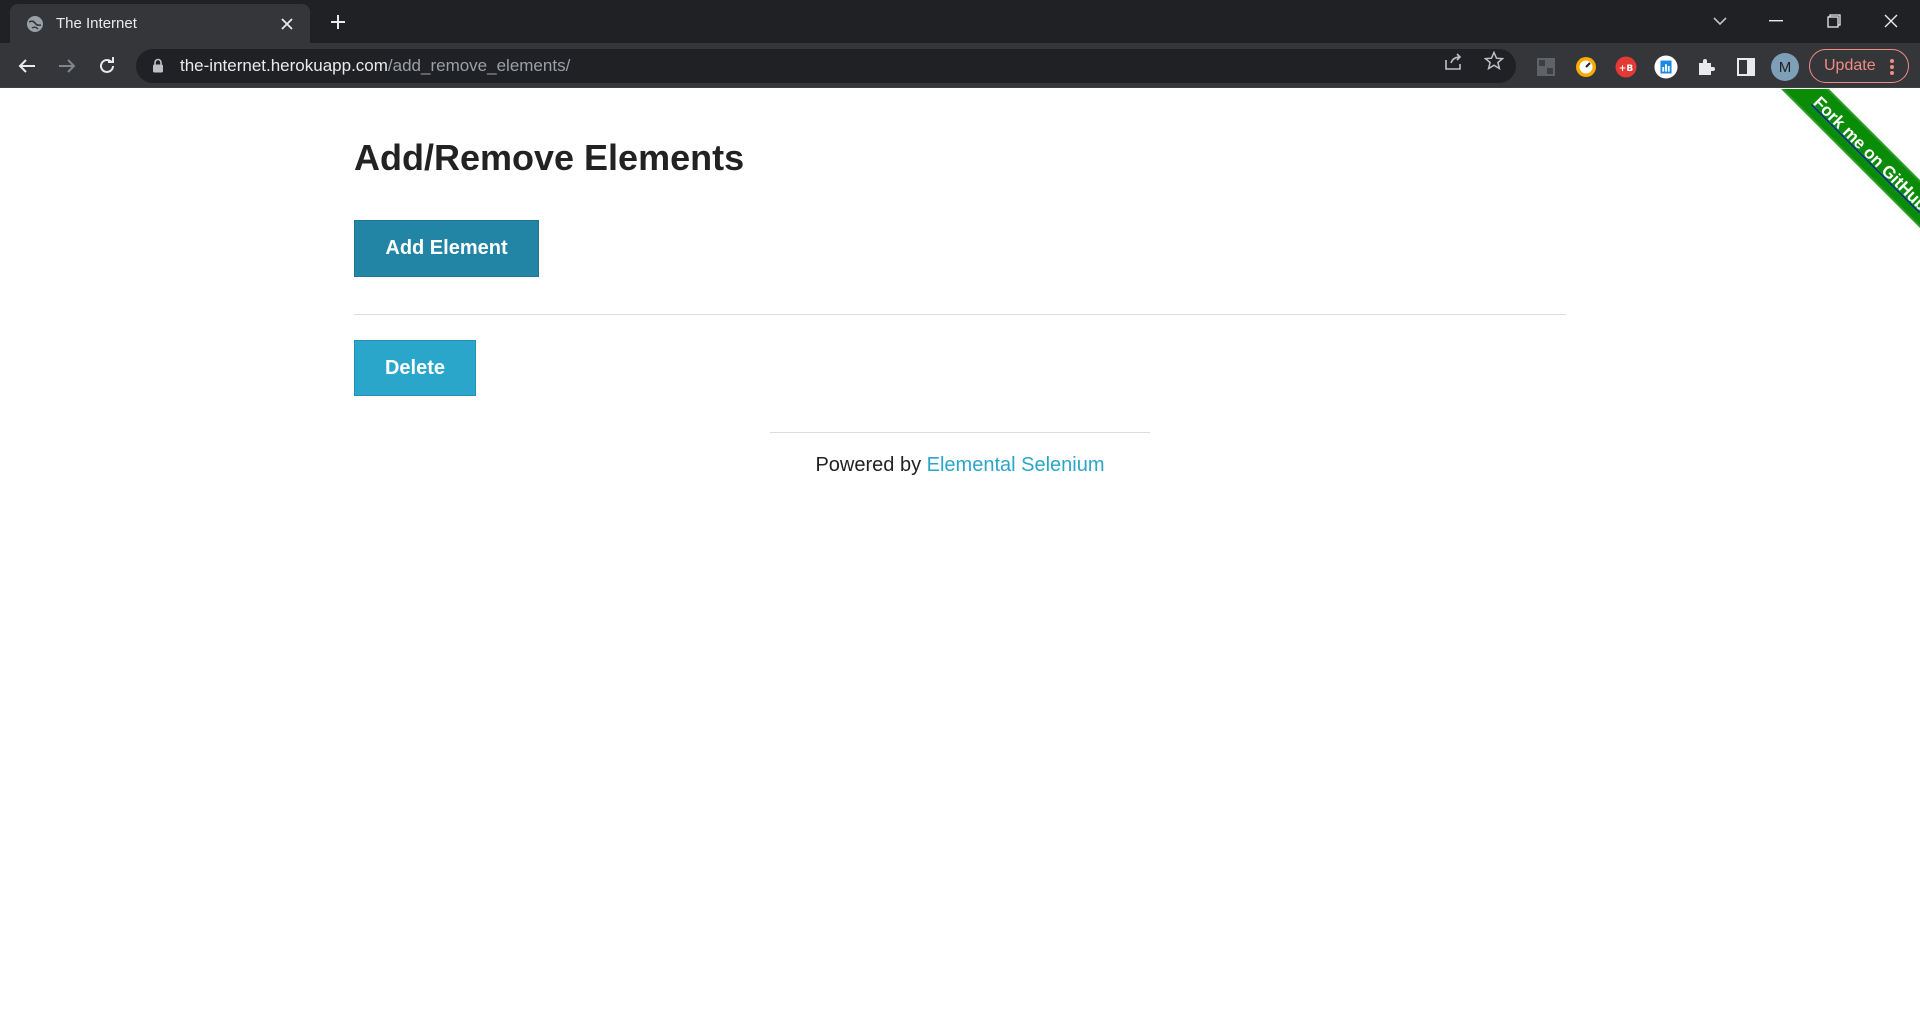 This screenshot has width=1920, height=1020. Describe the element at coordinates (284, 65) in the screenshot. I see `url-host: the-internet.herokuapp.com` at that location.